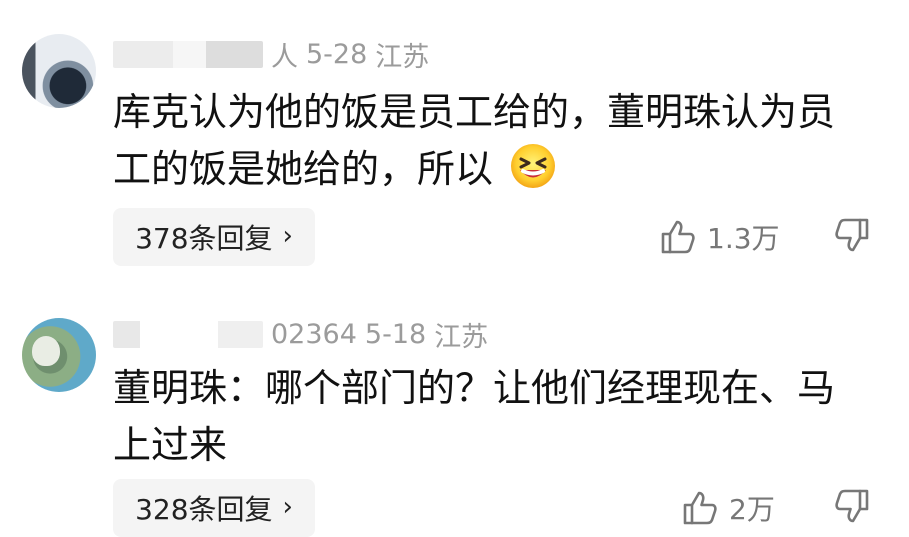 This screenshot has height=537, width=909. What do you see at coordinates (395, 334) in the screenshot?
I see `comment-date: 5-18` at bounding box center [395, 334].